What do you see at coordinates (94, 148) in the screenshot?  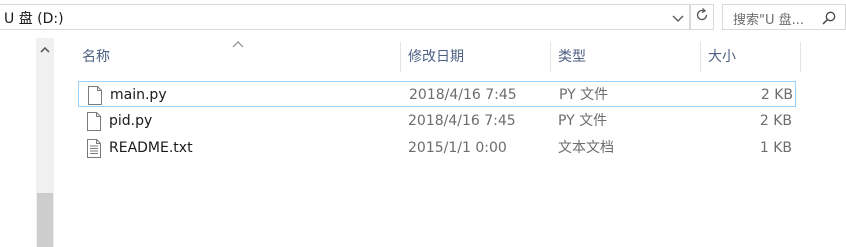 I see `text-file-icon` at bounding box center [94, 148].